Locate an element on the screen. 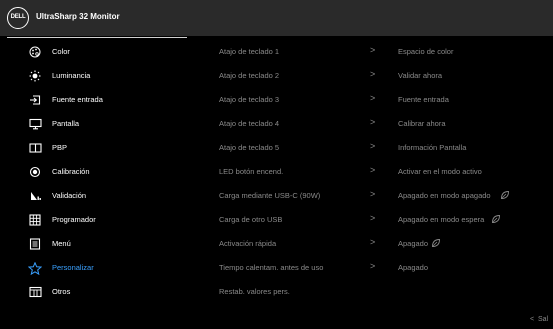 This screenshot has height=329, width=553. setting-name: Atajo de teclado 2 is located at coordinates (249, 75).